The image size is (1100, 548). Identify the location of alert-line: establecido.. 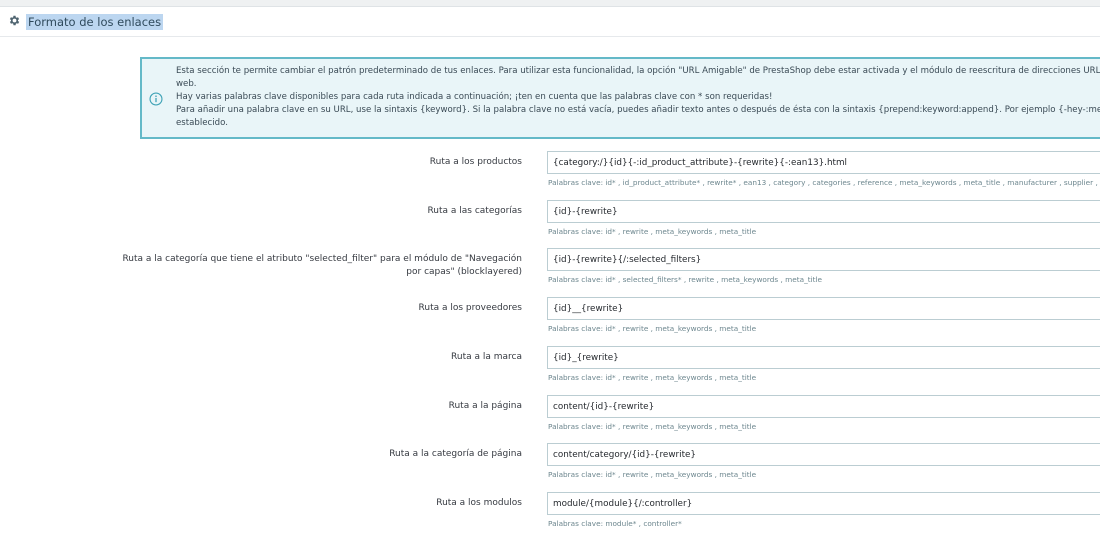
(202, 123).